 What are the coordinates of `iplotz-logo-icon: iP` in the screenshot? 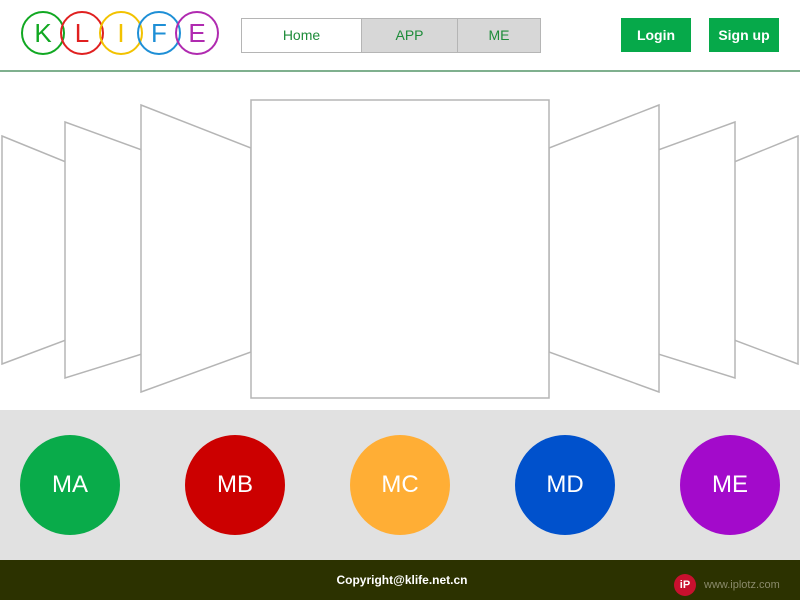 It's located at (685, 585).